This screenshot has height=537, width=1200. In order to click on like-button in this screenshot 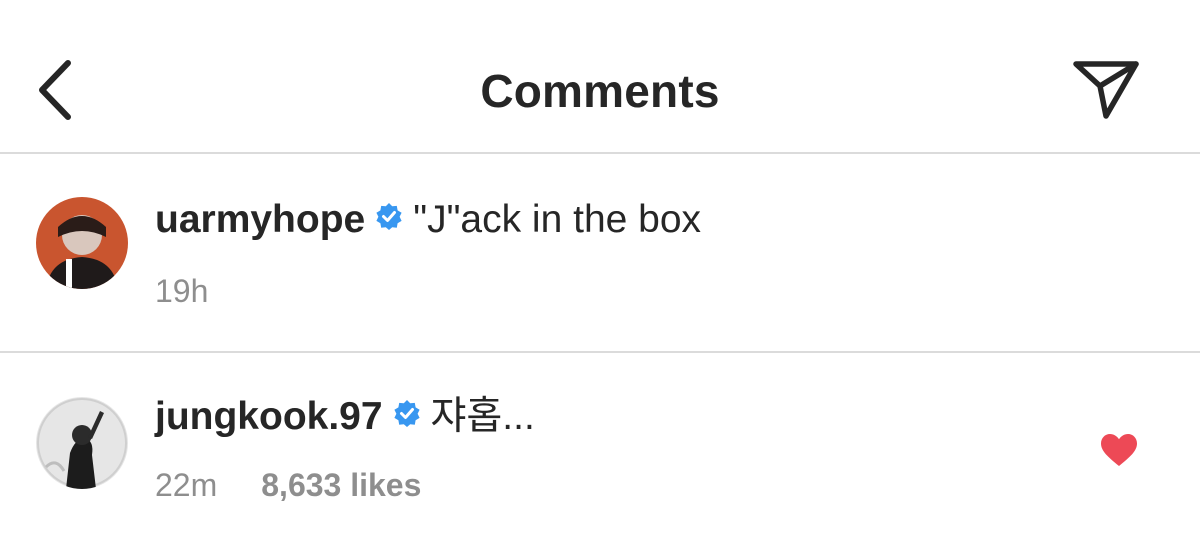, I will do `click(1119, 450)`.